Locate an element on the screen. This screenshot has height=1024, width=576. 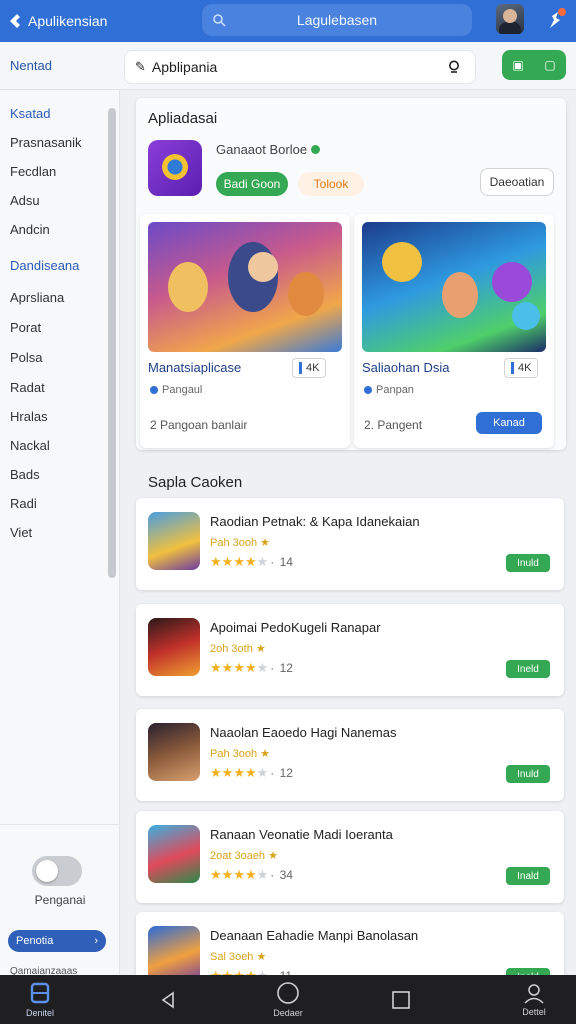
star-rating: ★★★★★ · 12 is located at coordinates (251, 772).